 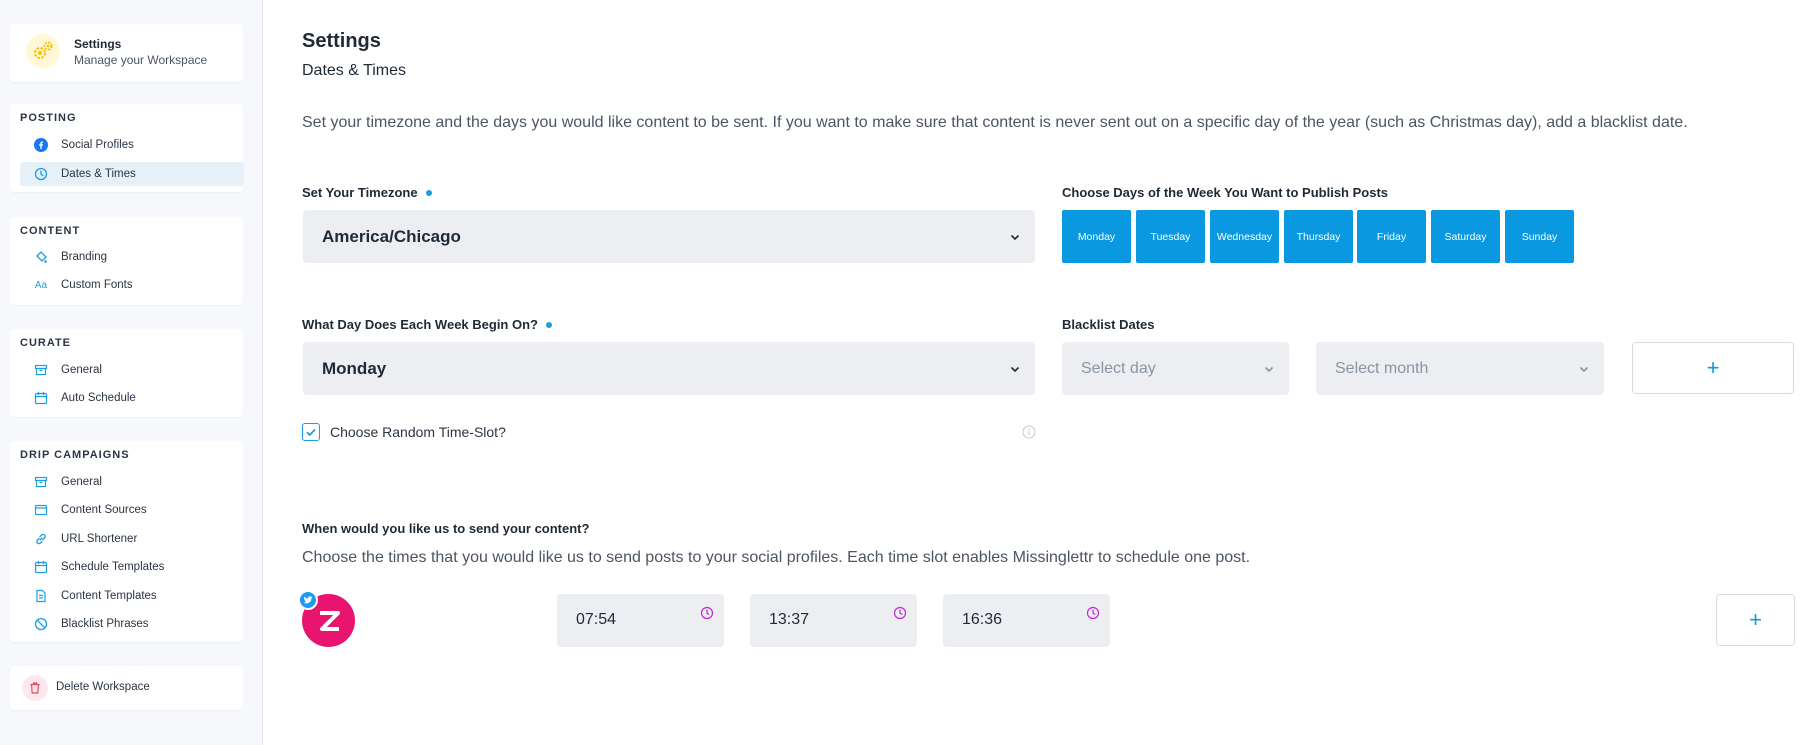 I want to click on paint-bucket-icon, so click(x=41, y=257).